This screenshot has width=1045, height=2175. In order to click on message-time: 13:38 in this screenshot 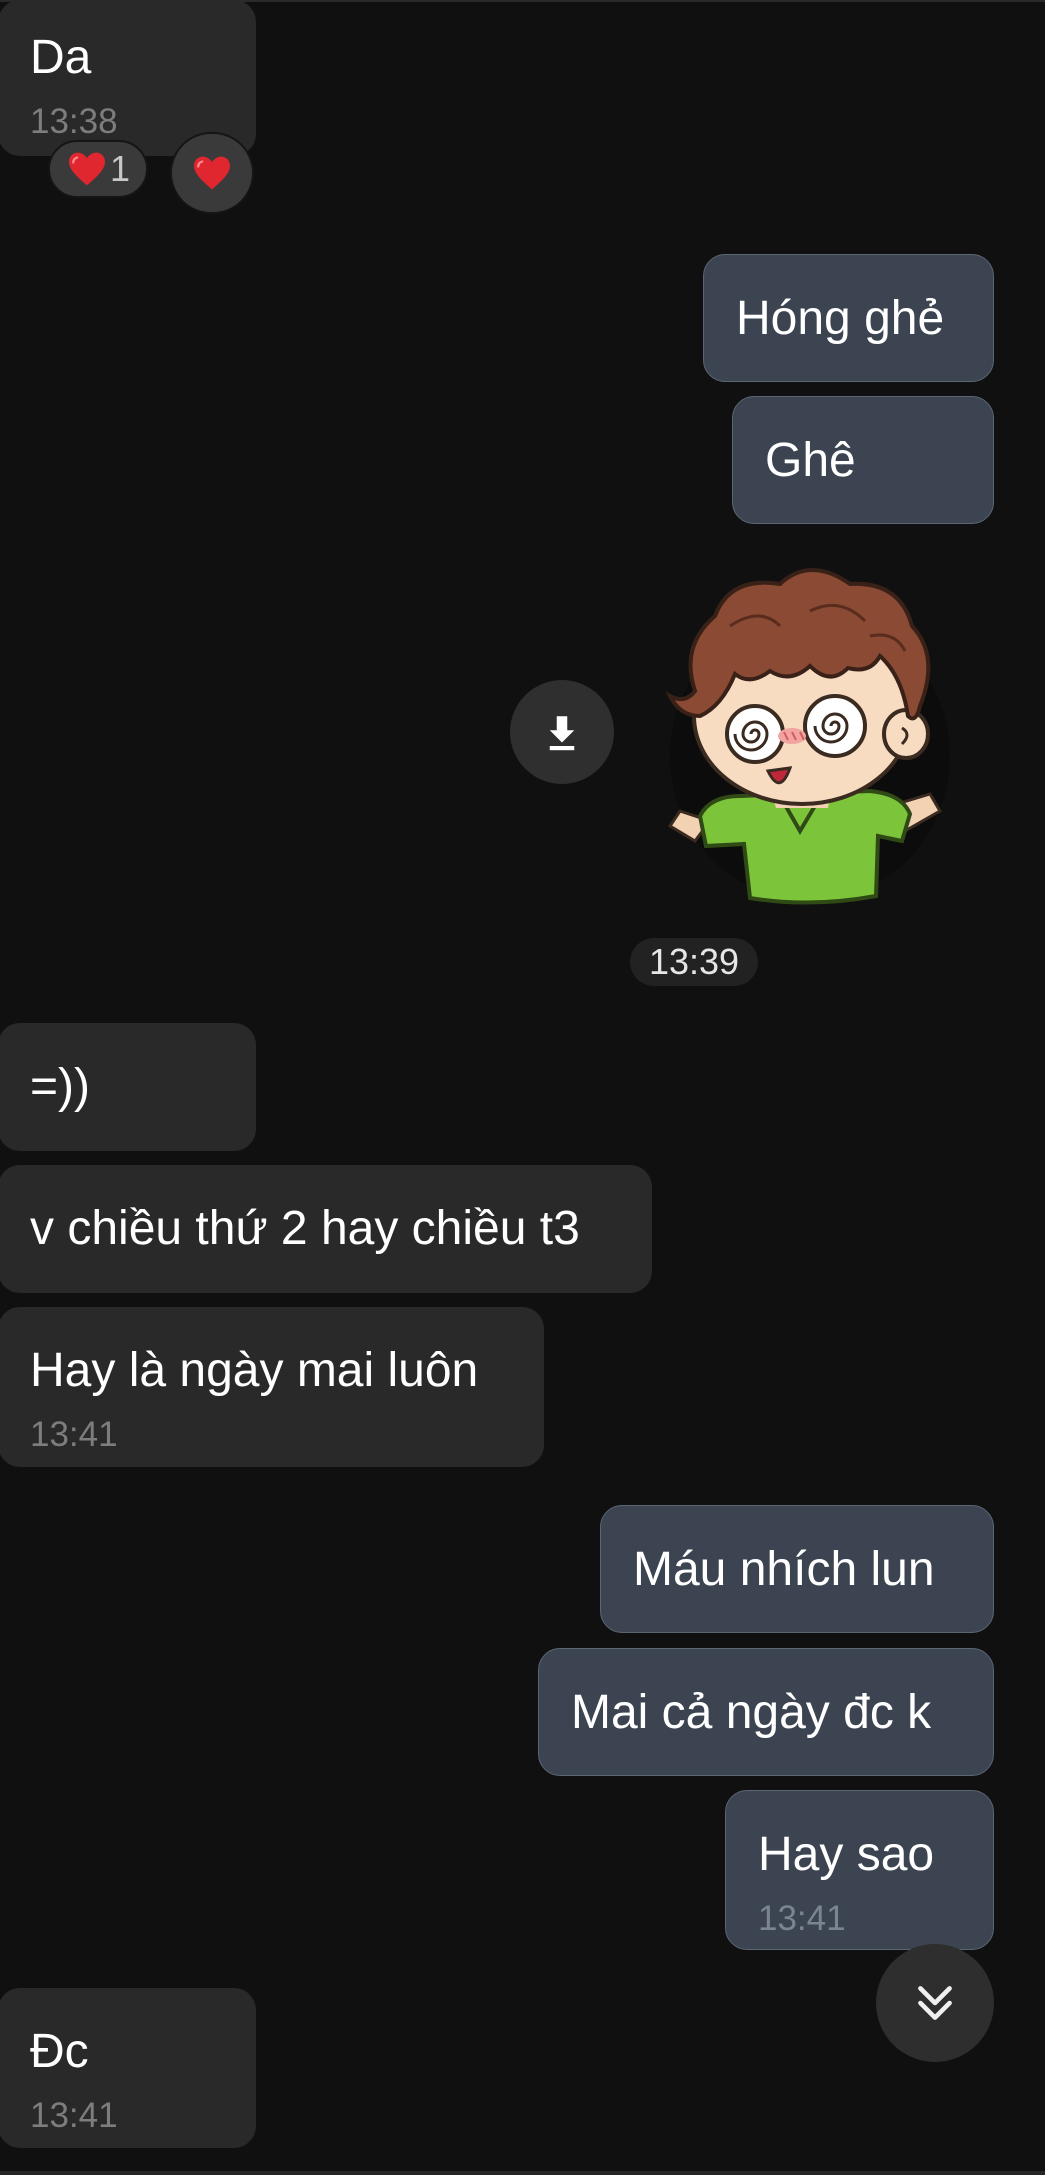, I will do `click(74, 121)`.